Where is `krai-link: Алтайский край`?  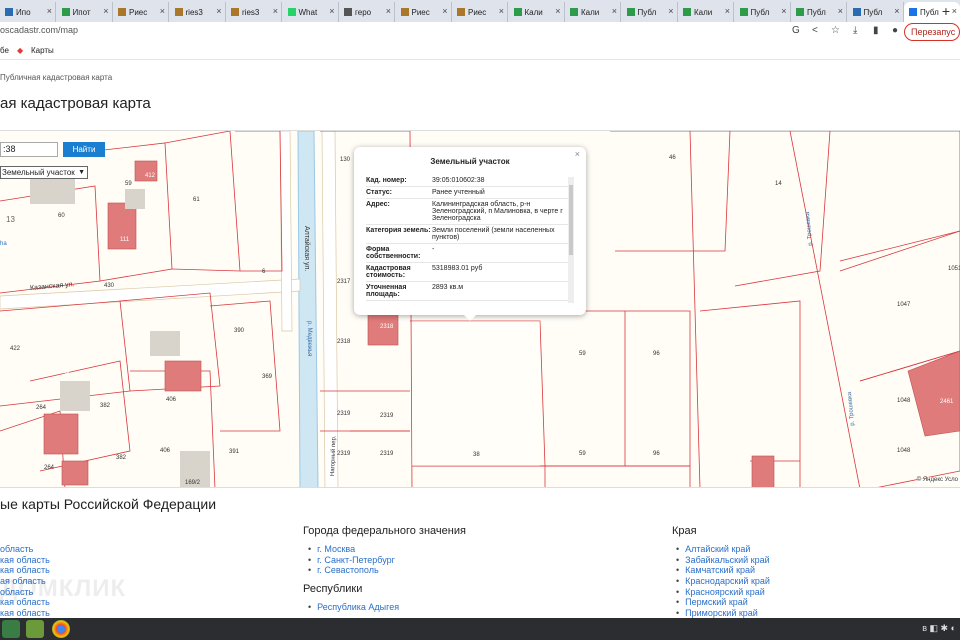
krai-link: Алтайский край is located at coordinates (723, 549).